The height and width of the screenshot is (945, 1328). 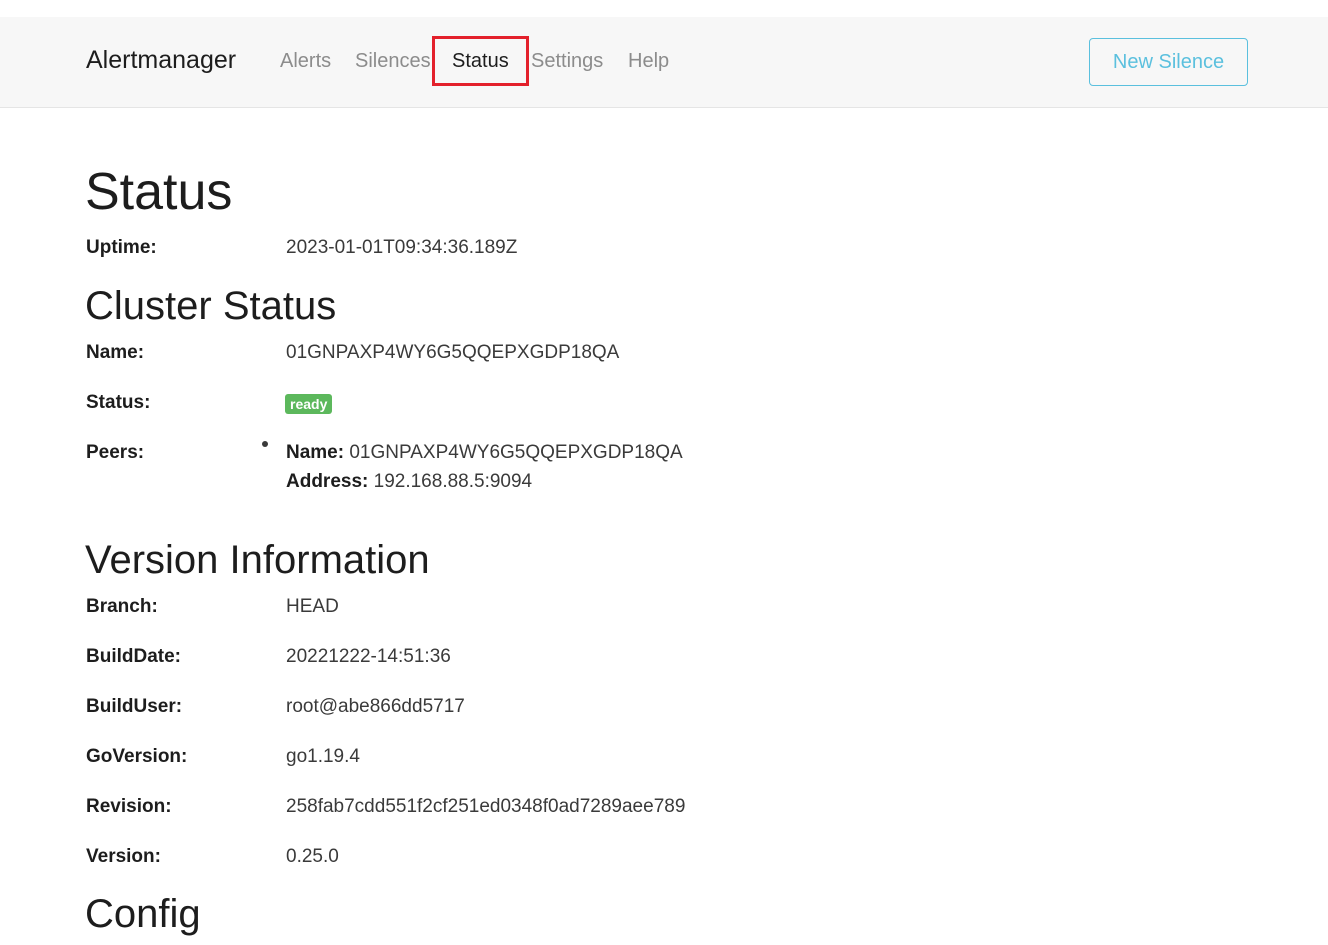 I want to click on peer-name-key: Name:, so click(x=315, y=452).